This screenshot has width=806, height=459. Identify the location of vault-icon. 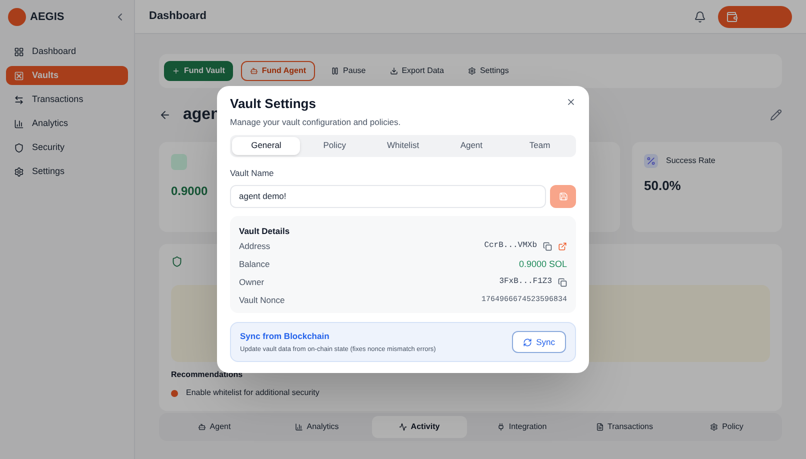
(19, 75).